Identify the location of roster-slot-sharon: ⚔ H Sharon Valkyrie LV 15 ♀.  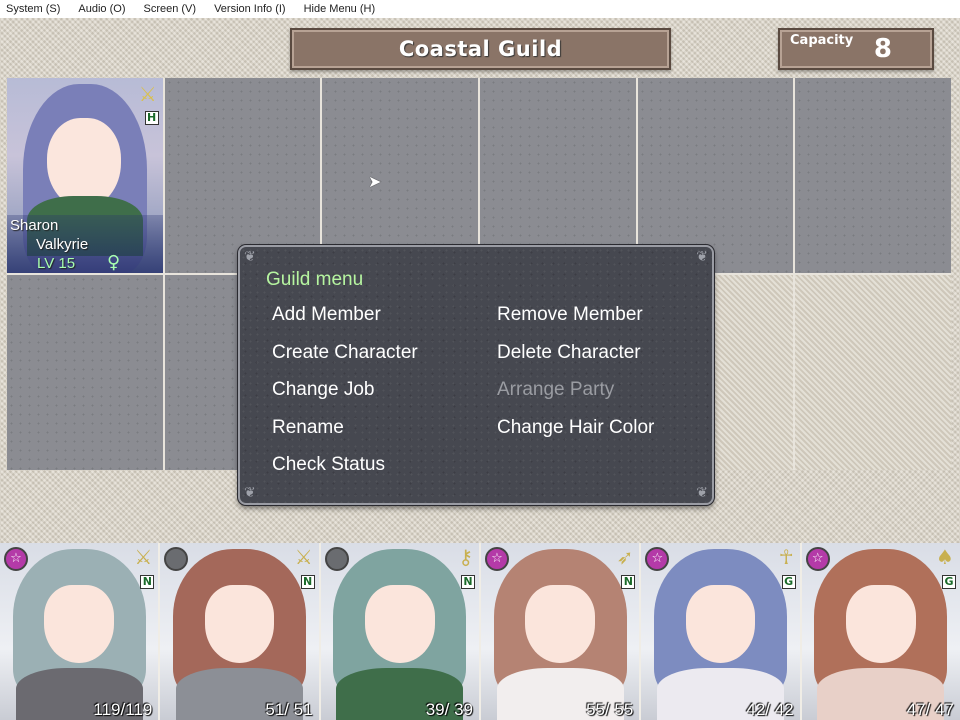
(85, 175).